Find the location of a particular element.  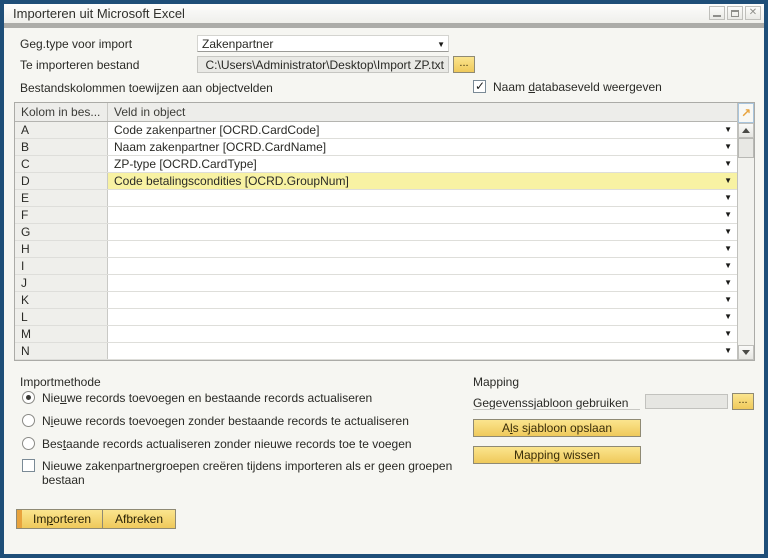

maximize-icon is located at coordinates (735, 13).